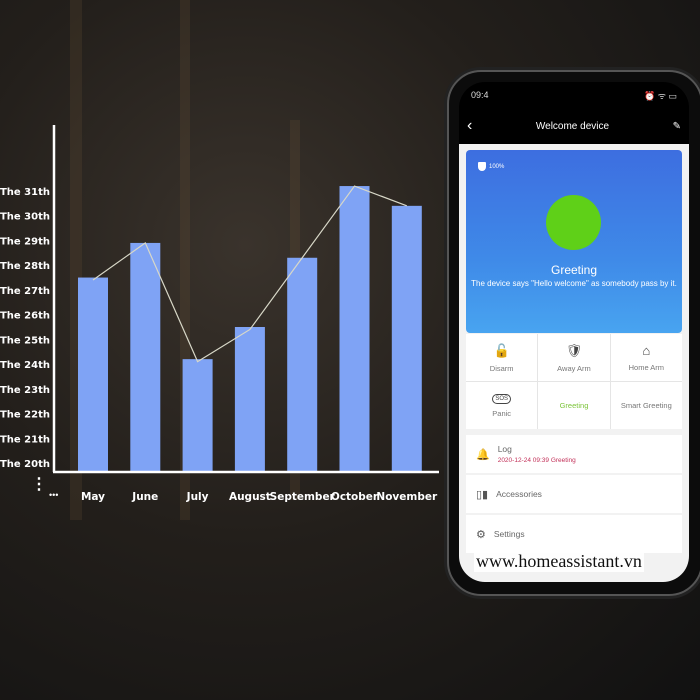 This screenshot has width=700, height=700. I want to click on y-tick-label: The 25th, so click(25, 340).